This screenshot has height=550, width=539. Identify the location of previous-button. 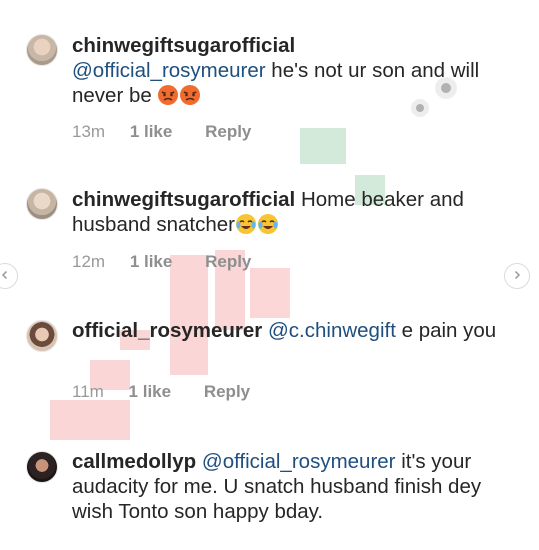
(9, 276).